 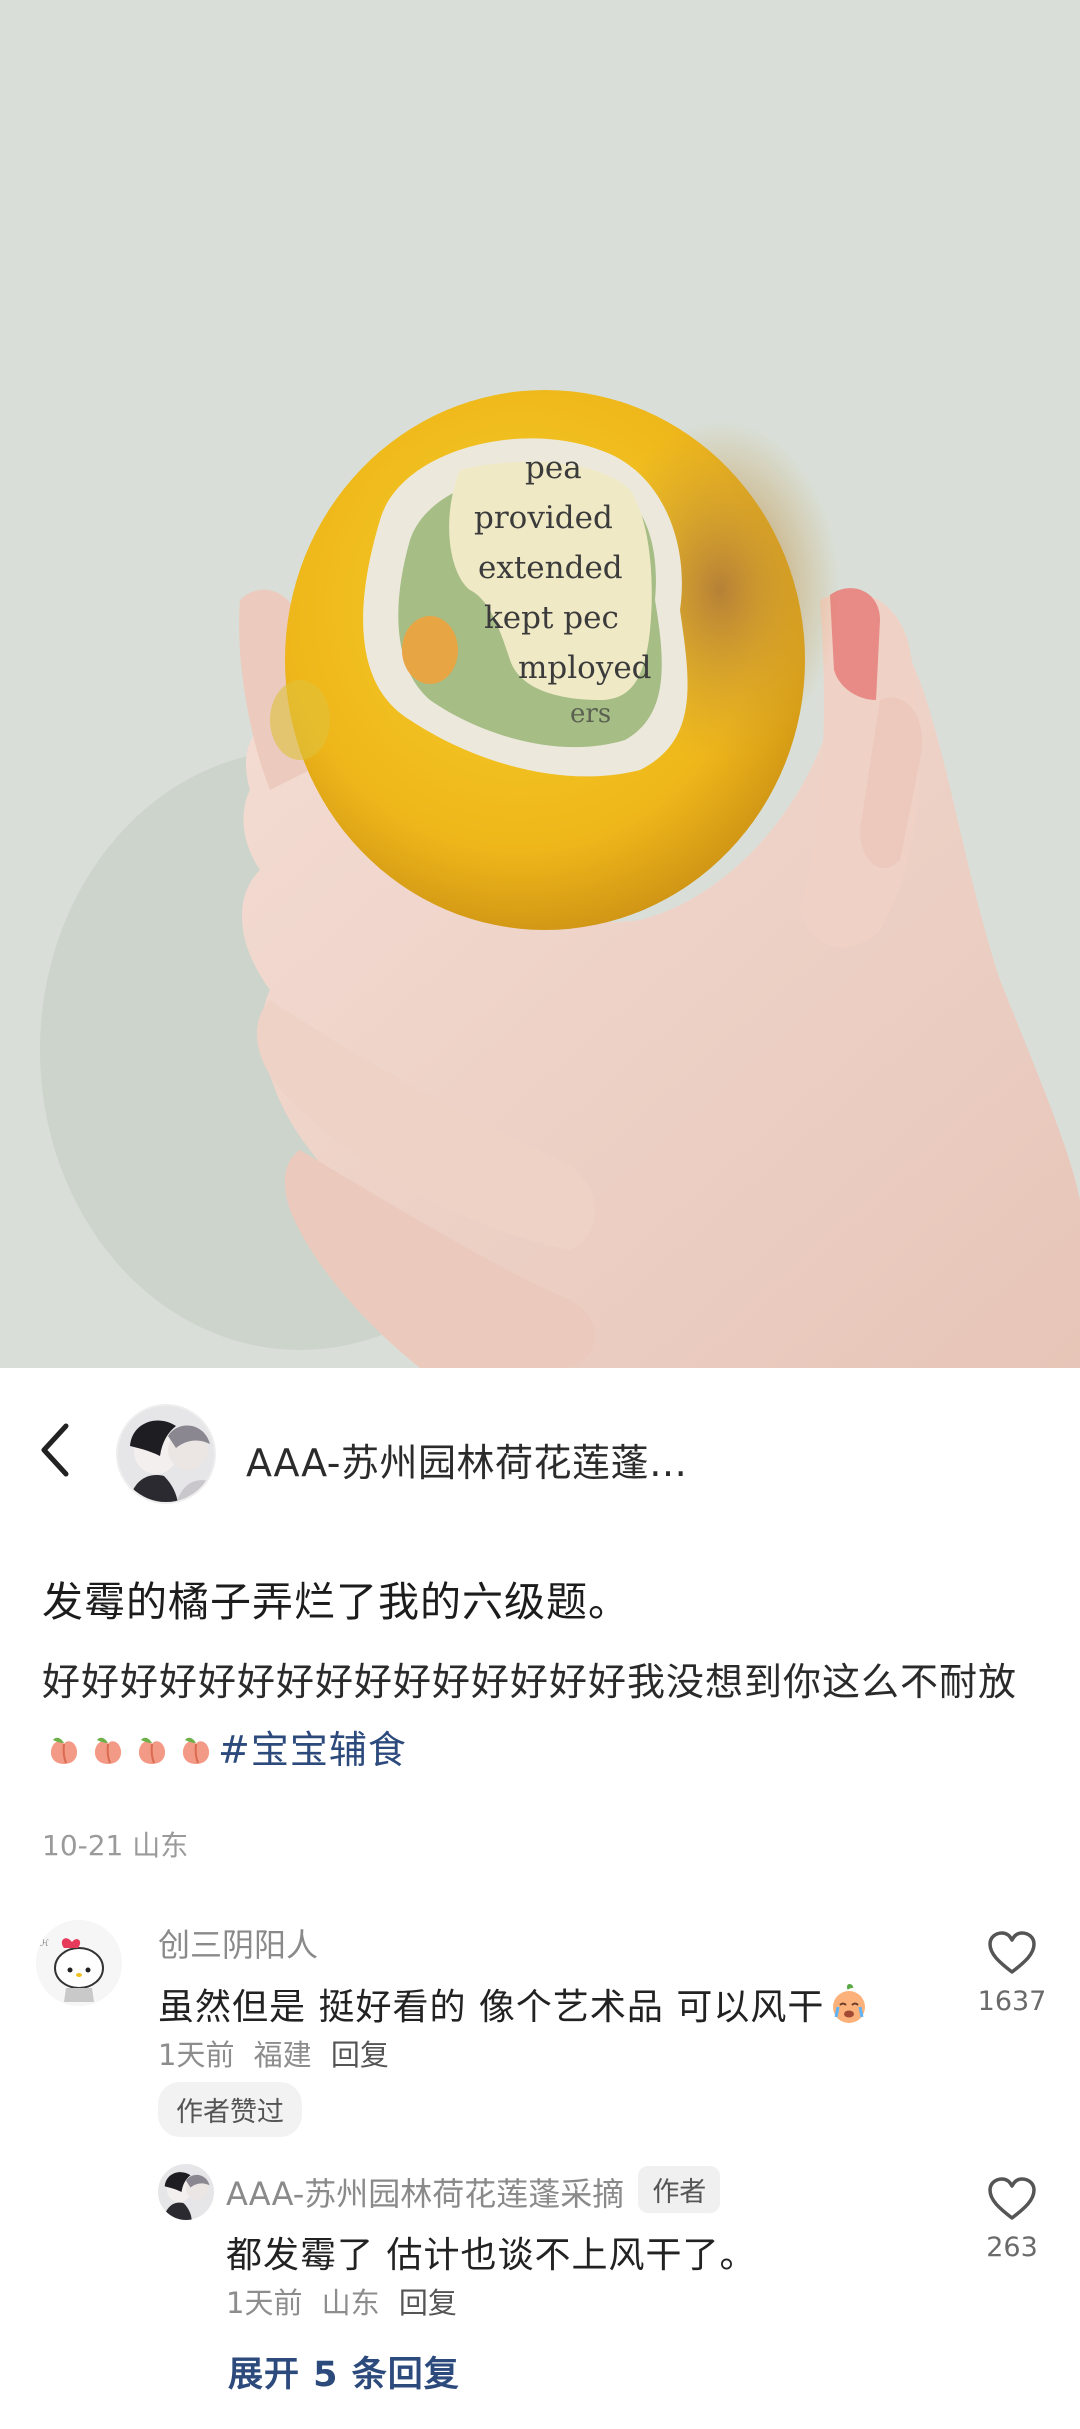 What do you see at coordinates (1012, 2001) in the screenshot?
I see `like-count: 1637` at bounding box center [1012, 2001].